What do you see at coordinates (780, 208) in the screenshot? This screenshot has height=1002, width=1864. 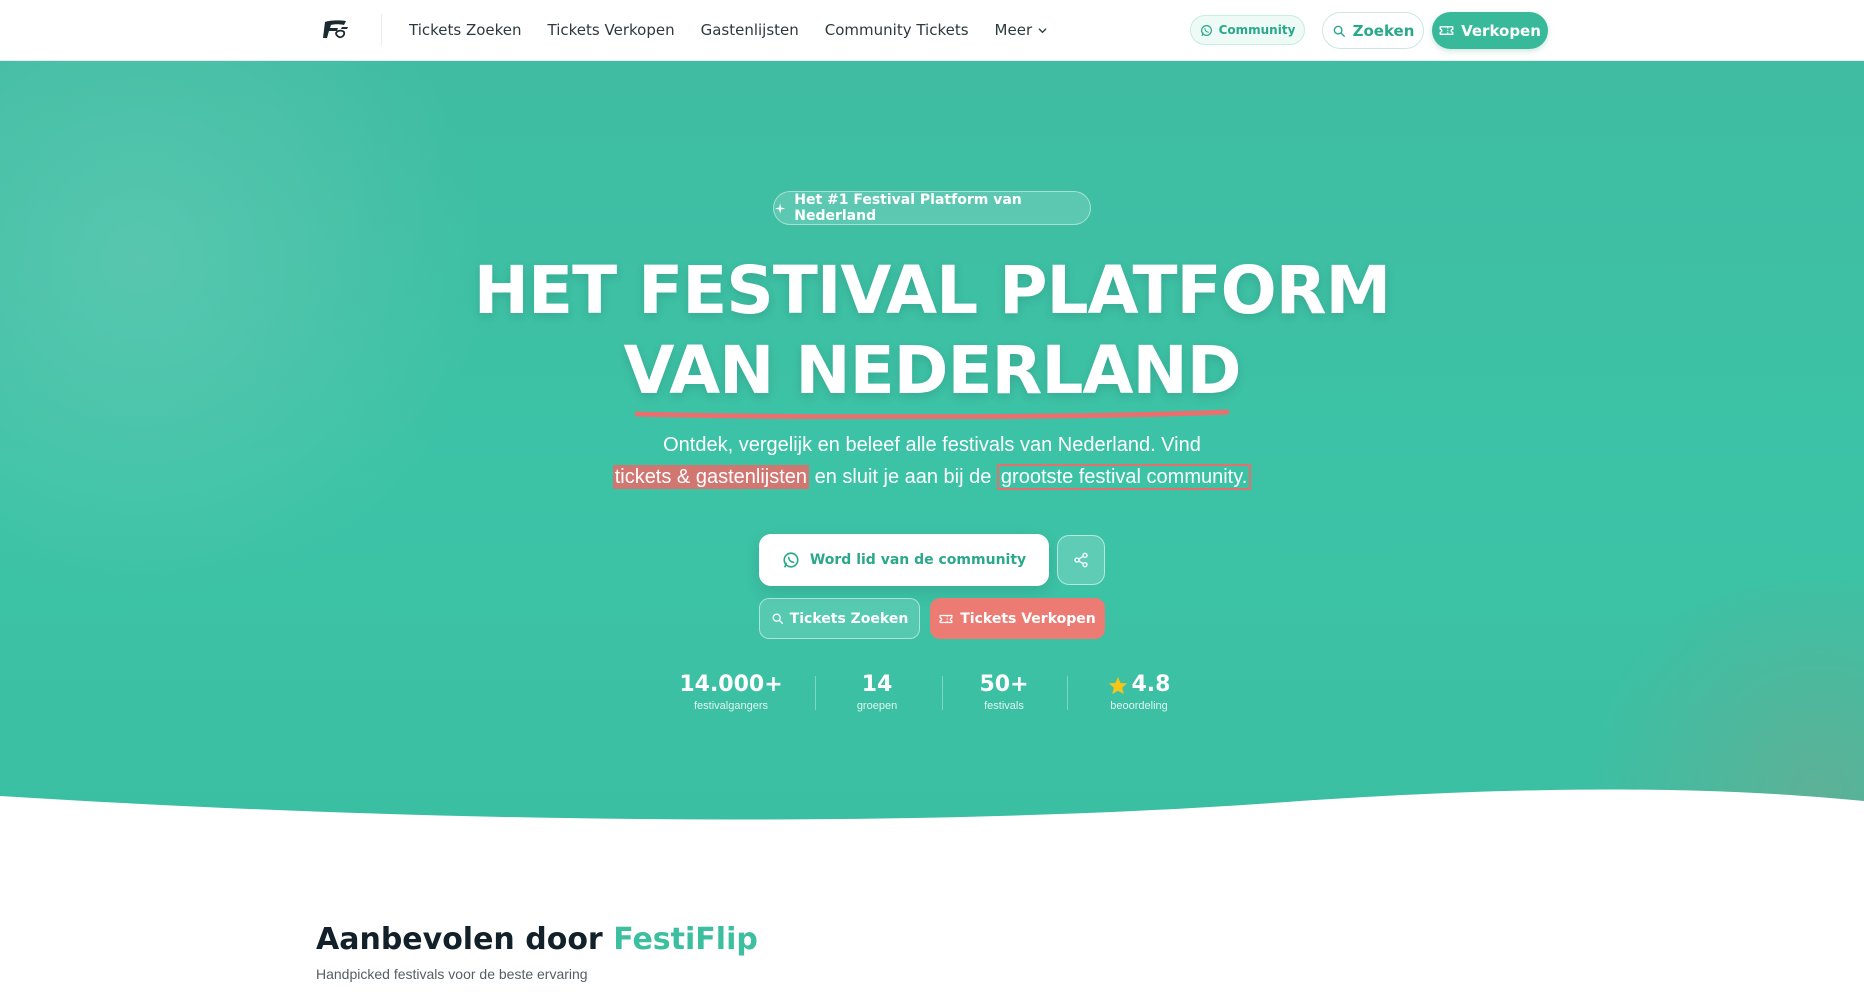 I see `sparkle-icon` at bounding box center [780, 208].